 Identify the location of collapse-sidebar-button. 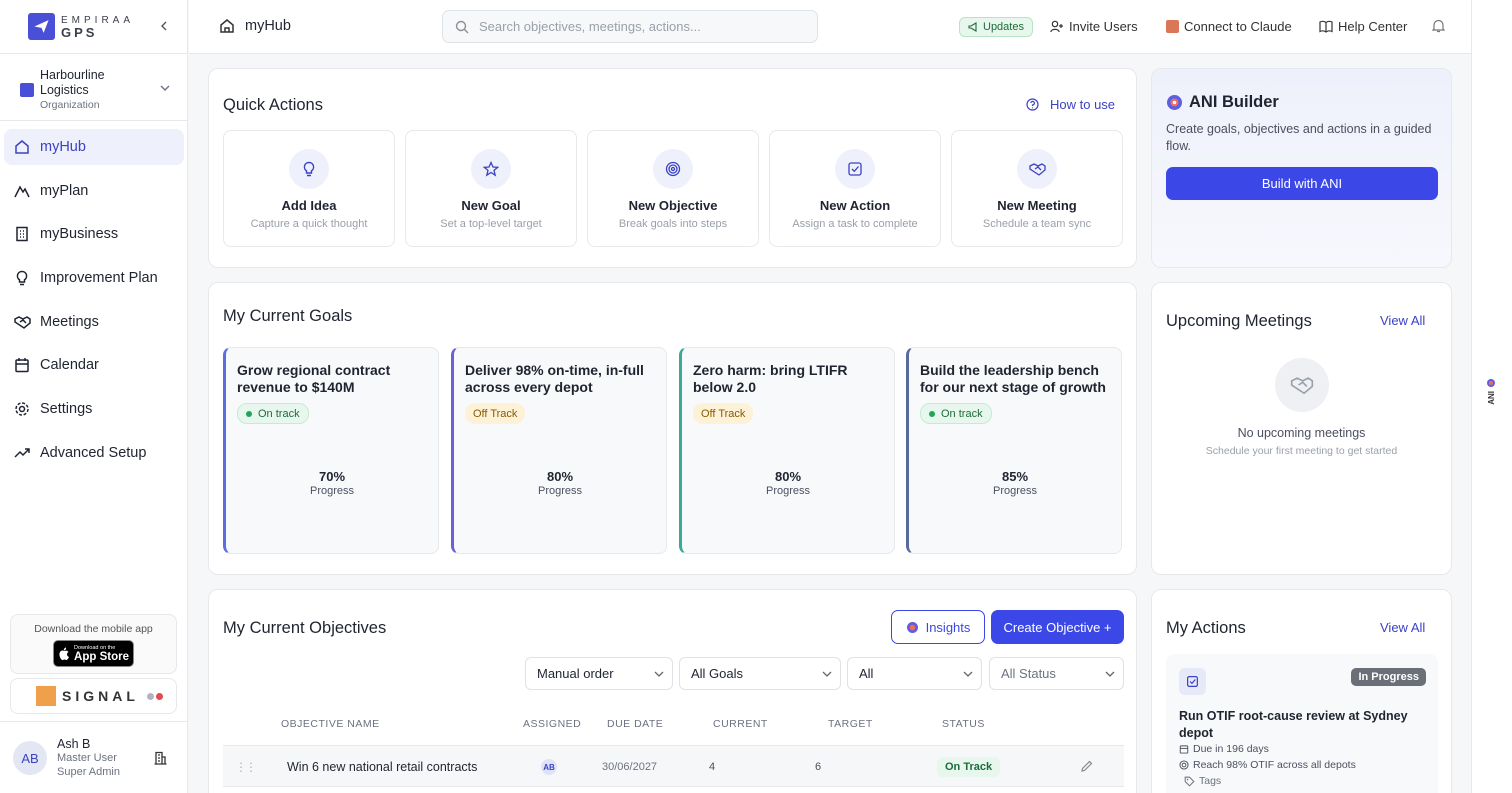
(164, 26).